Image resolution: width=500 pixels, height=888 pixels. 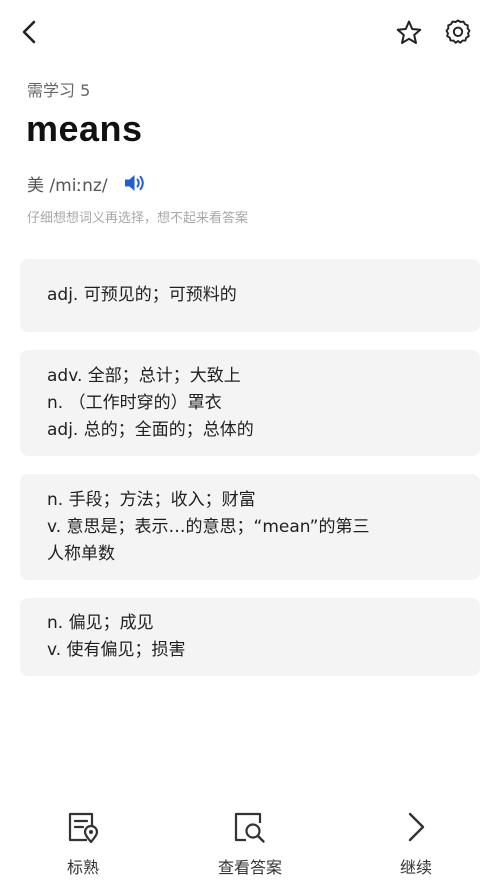 I want to click on continue-label: 继续, so click(x=415, y=867).